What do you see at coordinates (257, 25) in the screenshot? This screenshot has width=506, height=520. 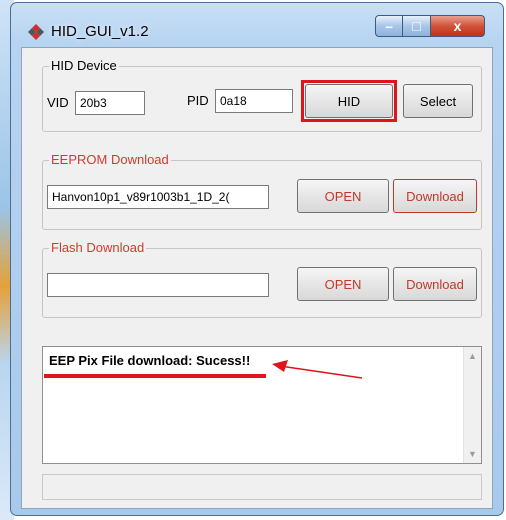 I see `title-bar: HID_GUI_v1.2 – □ x` at bounding box center [257, 25].